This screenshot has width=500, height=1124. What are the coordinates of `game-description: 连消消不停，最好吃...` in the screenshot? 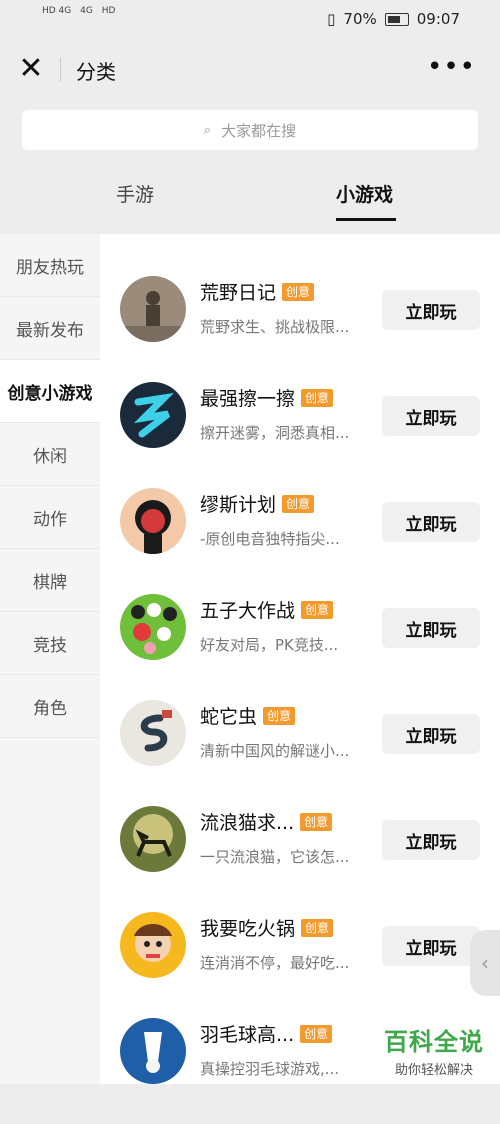 It's located at (275, 963).